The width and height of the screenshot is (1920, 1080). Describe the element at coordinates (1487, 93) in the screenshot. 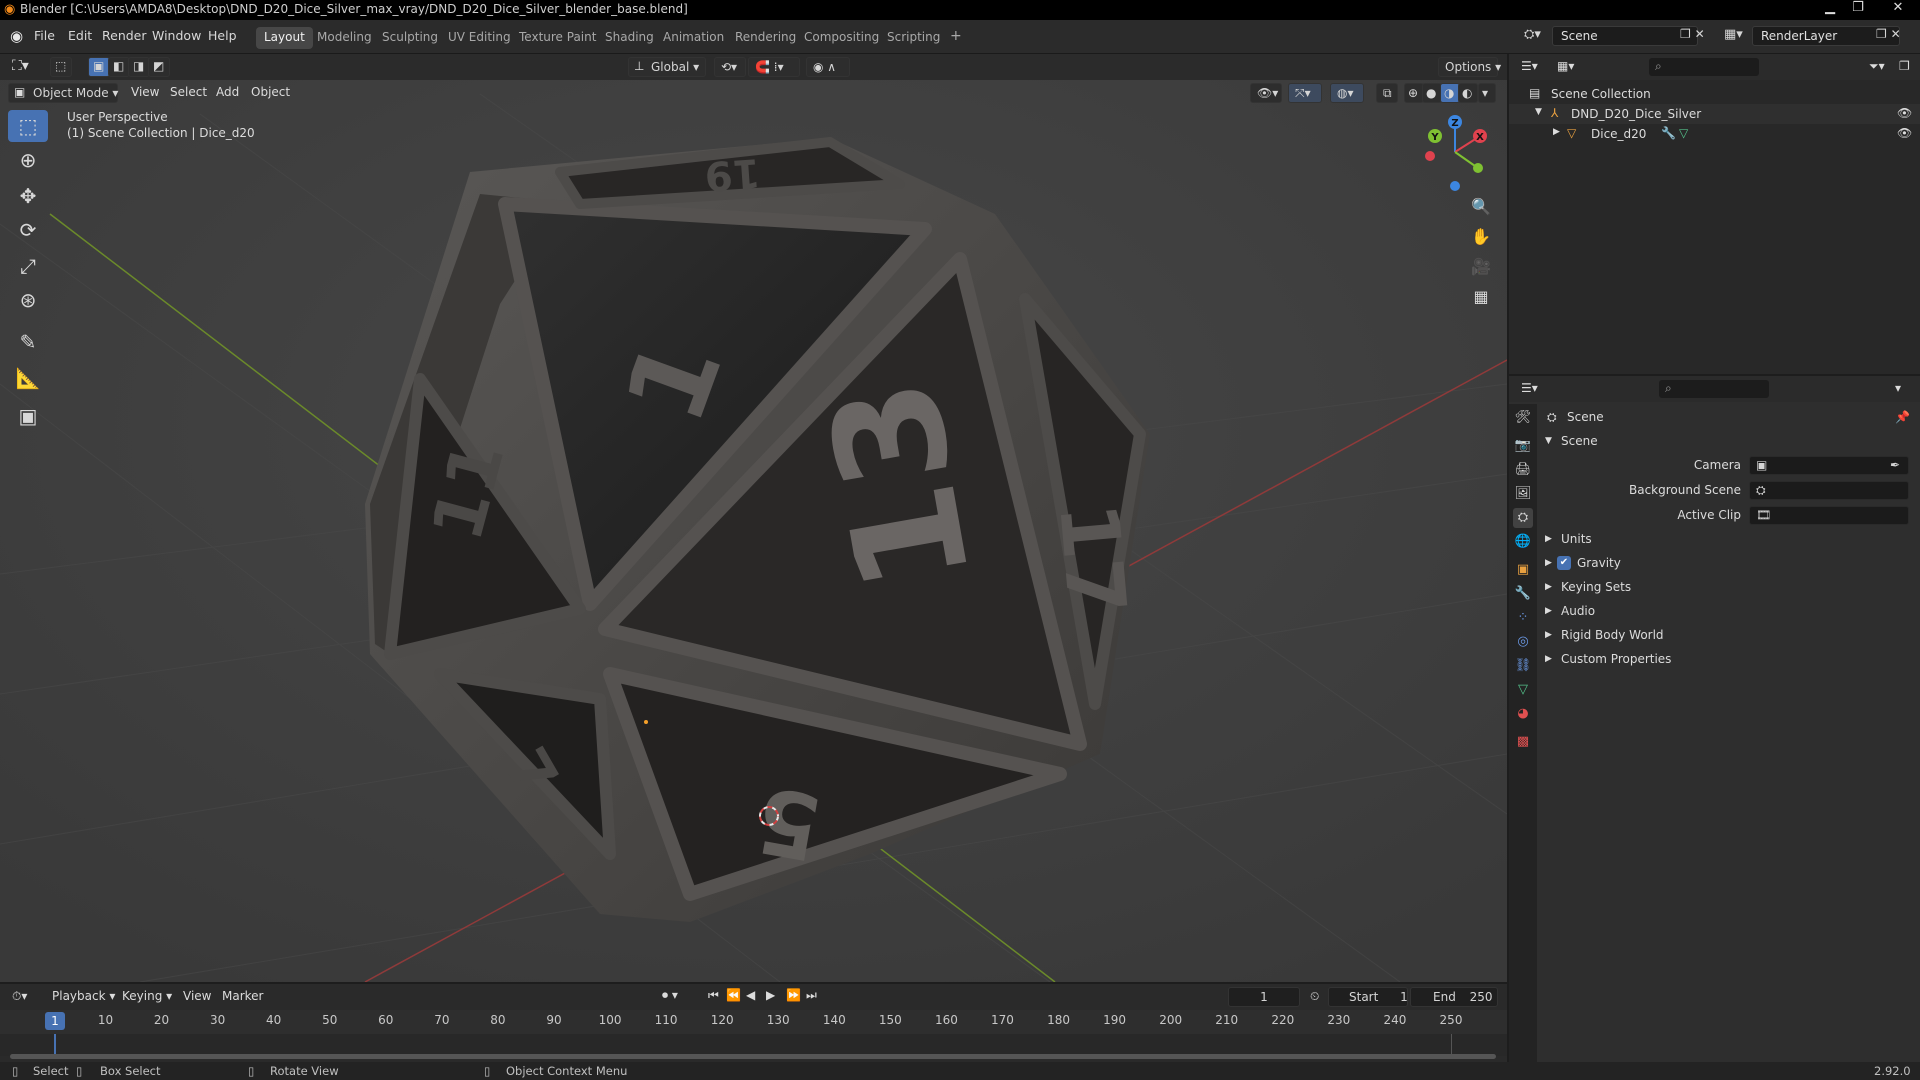

I see `shading-options-dropdown: ▾` at that location.